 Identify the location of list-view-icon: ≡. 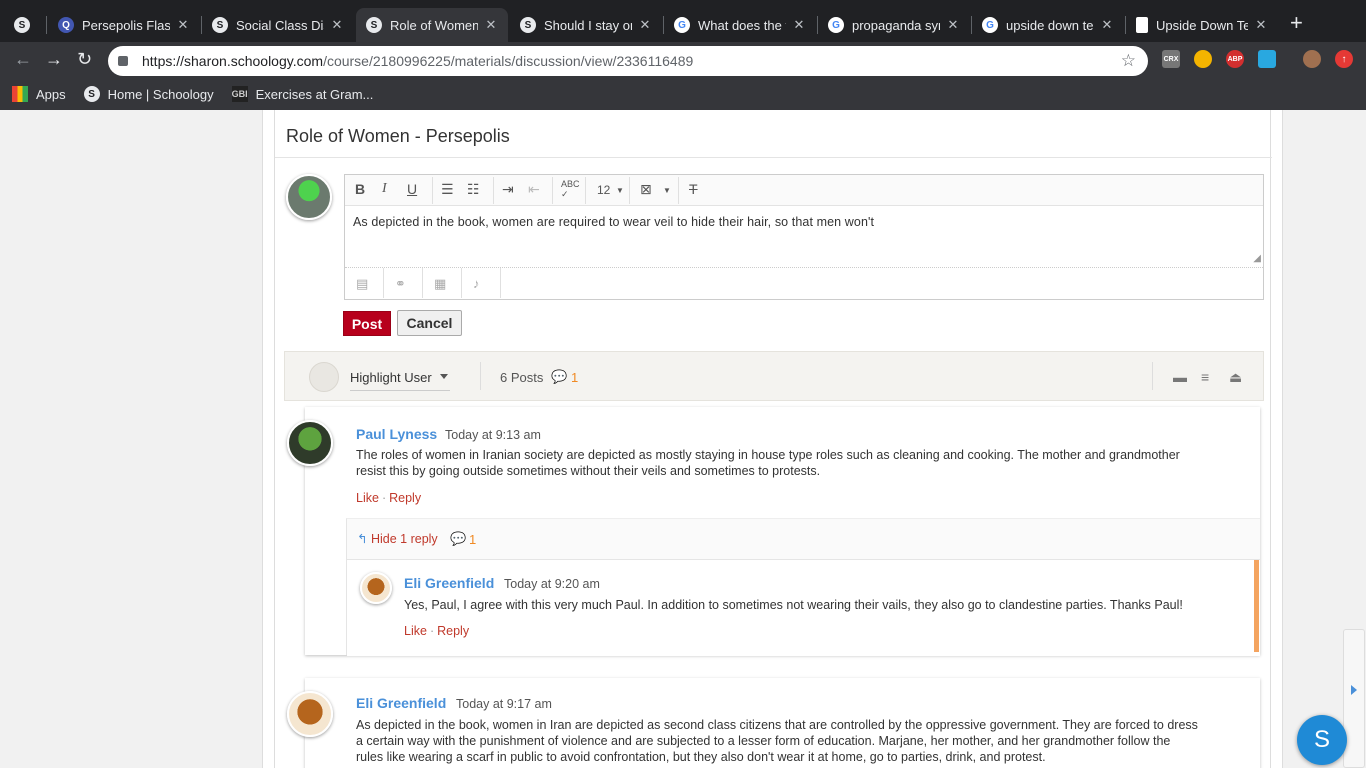
(1205, 377).